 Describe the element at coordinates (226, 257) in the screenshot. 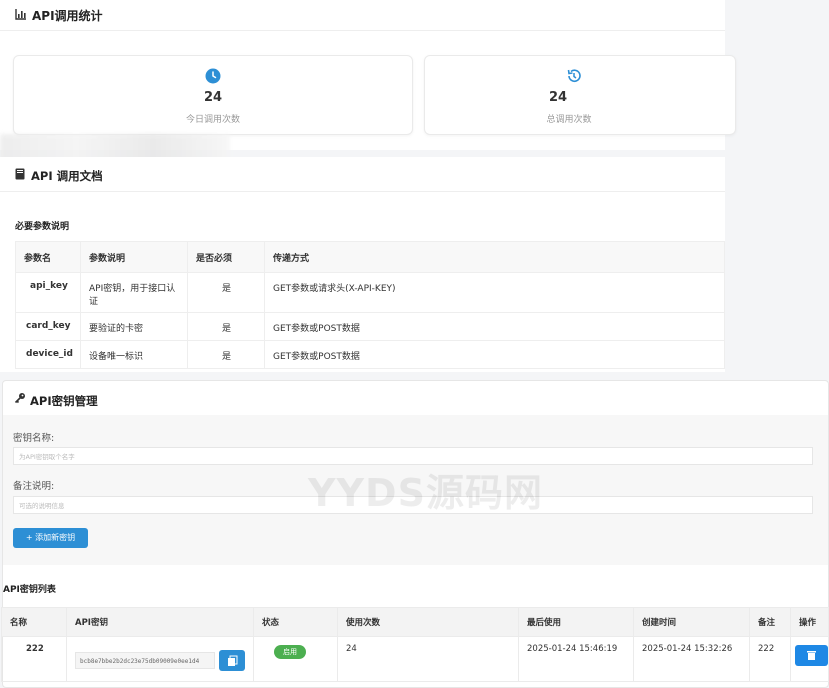

I see `col-param-required: 是否必须` at that location.